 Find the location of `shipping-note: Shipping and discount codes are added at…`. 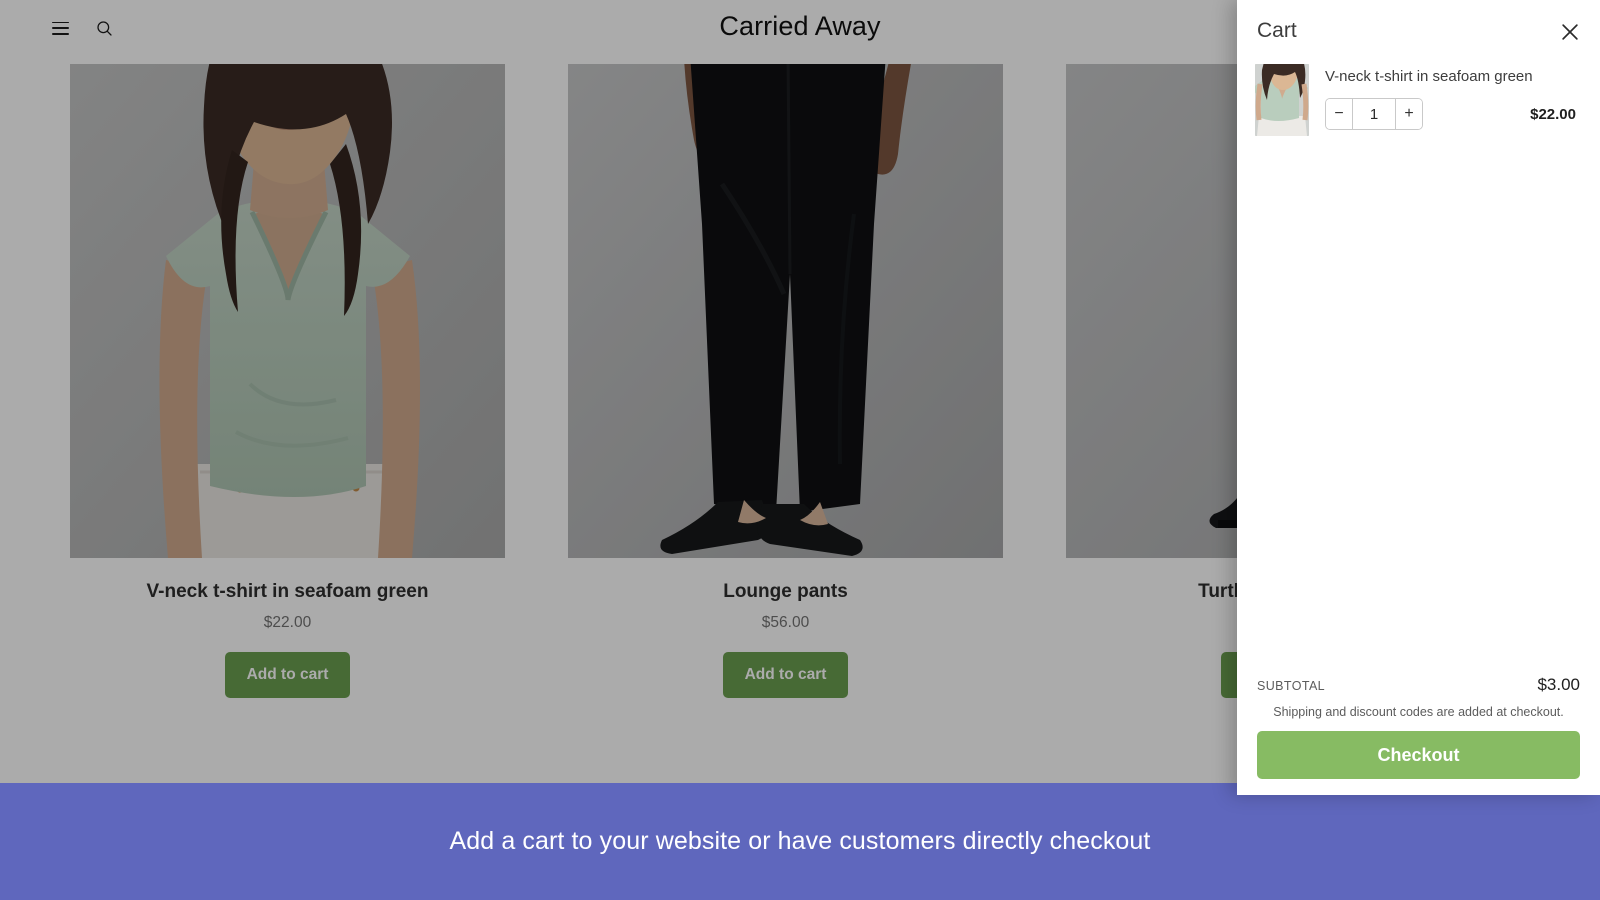

shipping-note: Shipping and discount codes are added at… is located at coordinates (1418, 712).